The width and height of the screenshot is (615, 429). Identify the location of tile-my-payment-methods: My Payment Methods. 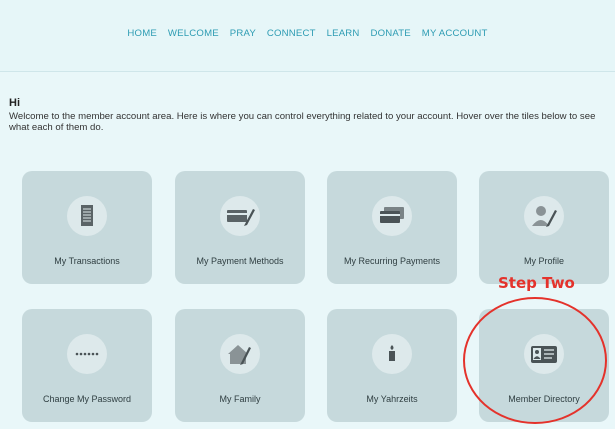
(240, 227).